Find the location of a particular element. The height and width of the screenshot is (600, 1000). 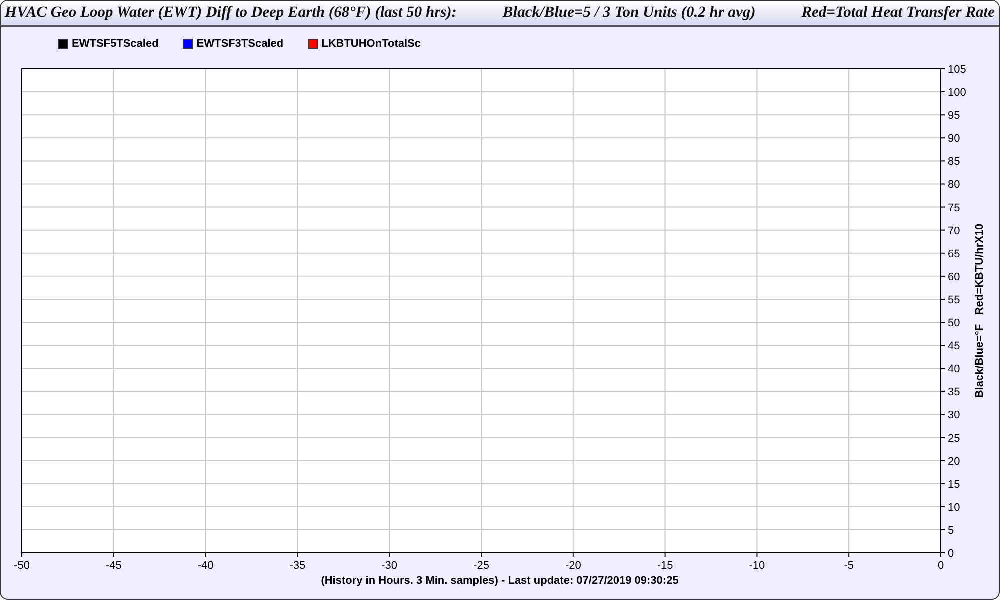

y-tick-label: 5 is located at coordinates (951, 530).